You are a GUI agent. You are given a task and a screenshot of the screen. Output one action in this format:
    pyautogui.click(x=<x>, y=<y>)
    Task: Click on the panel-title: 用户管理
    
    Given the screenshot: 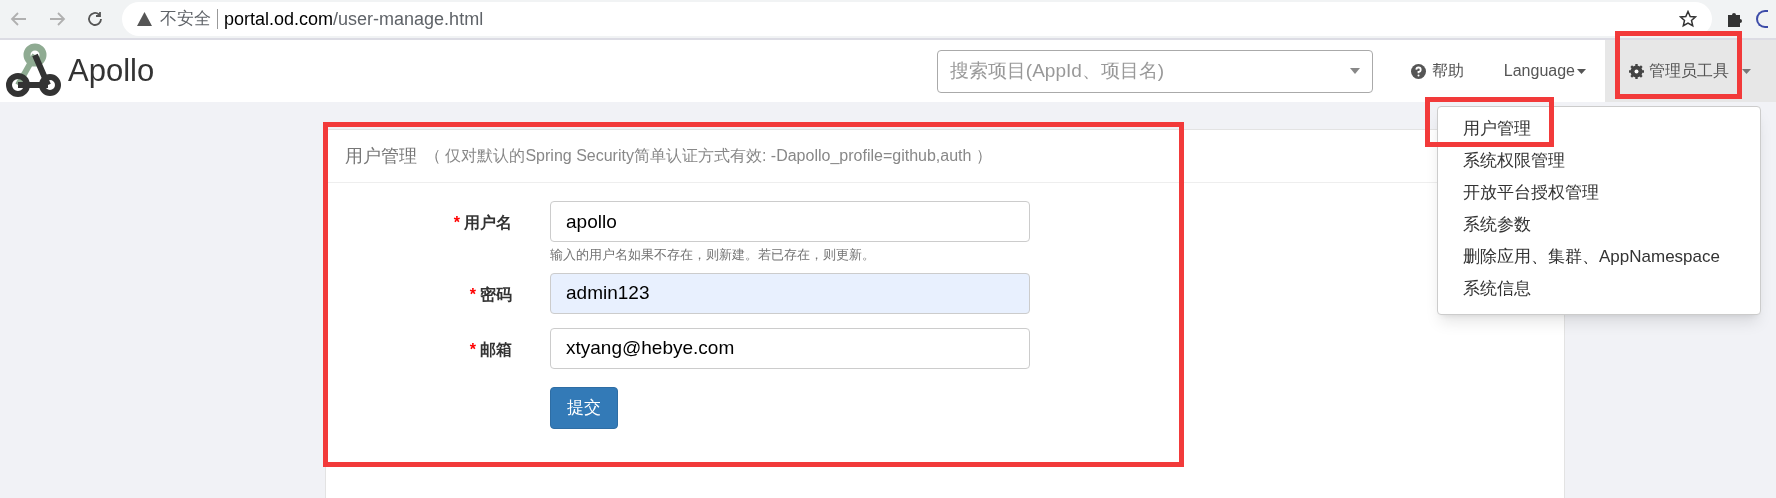 What is the action you would take?
    pyautogui.click(x=381, y=156)
    